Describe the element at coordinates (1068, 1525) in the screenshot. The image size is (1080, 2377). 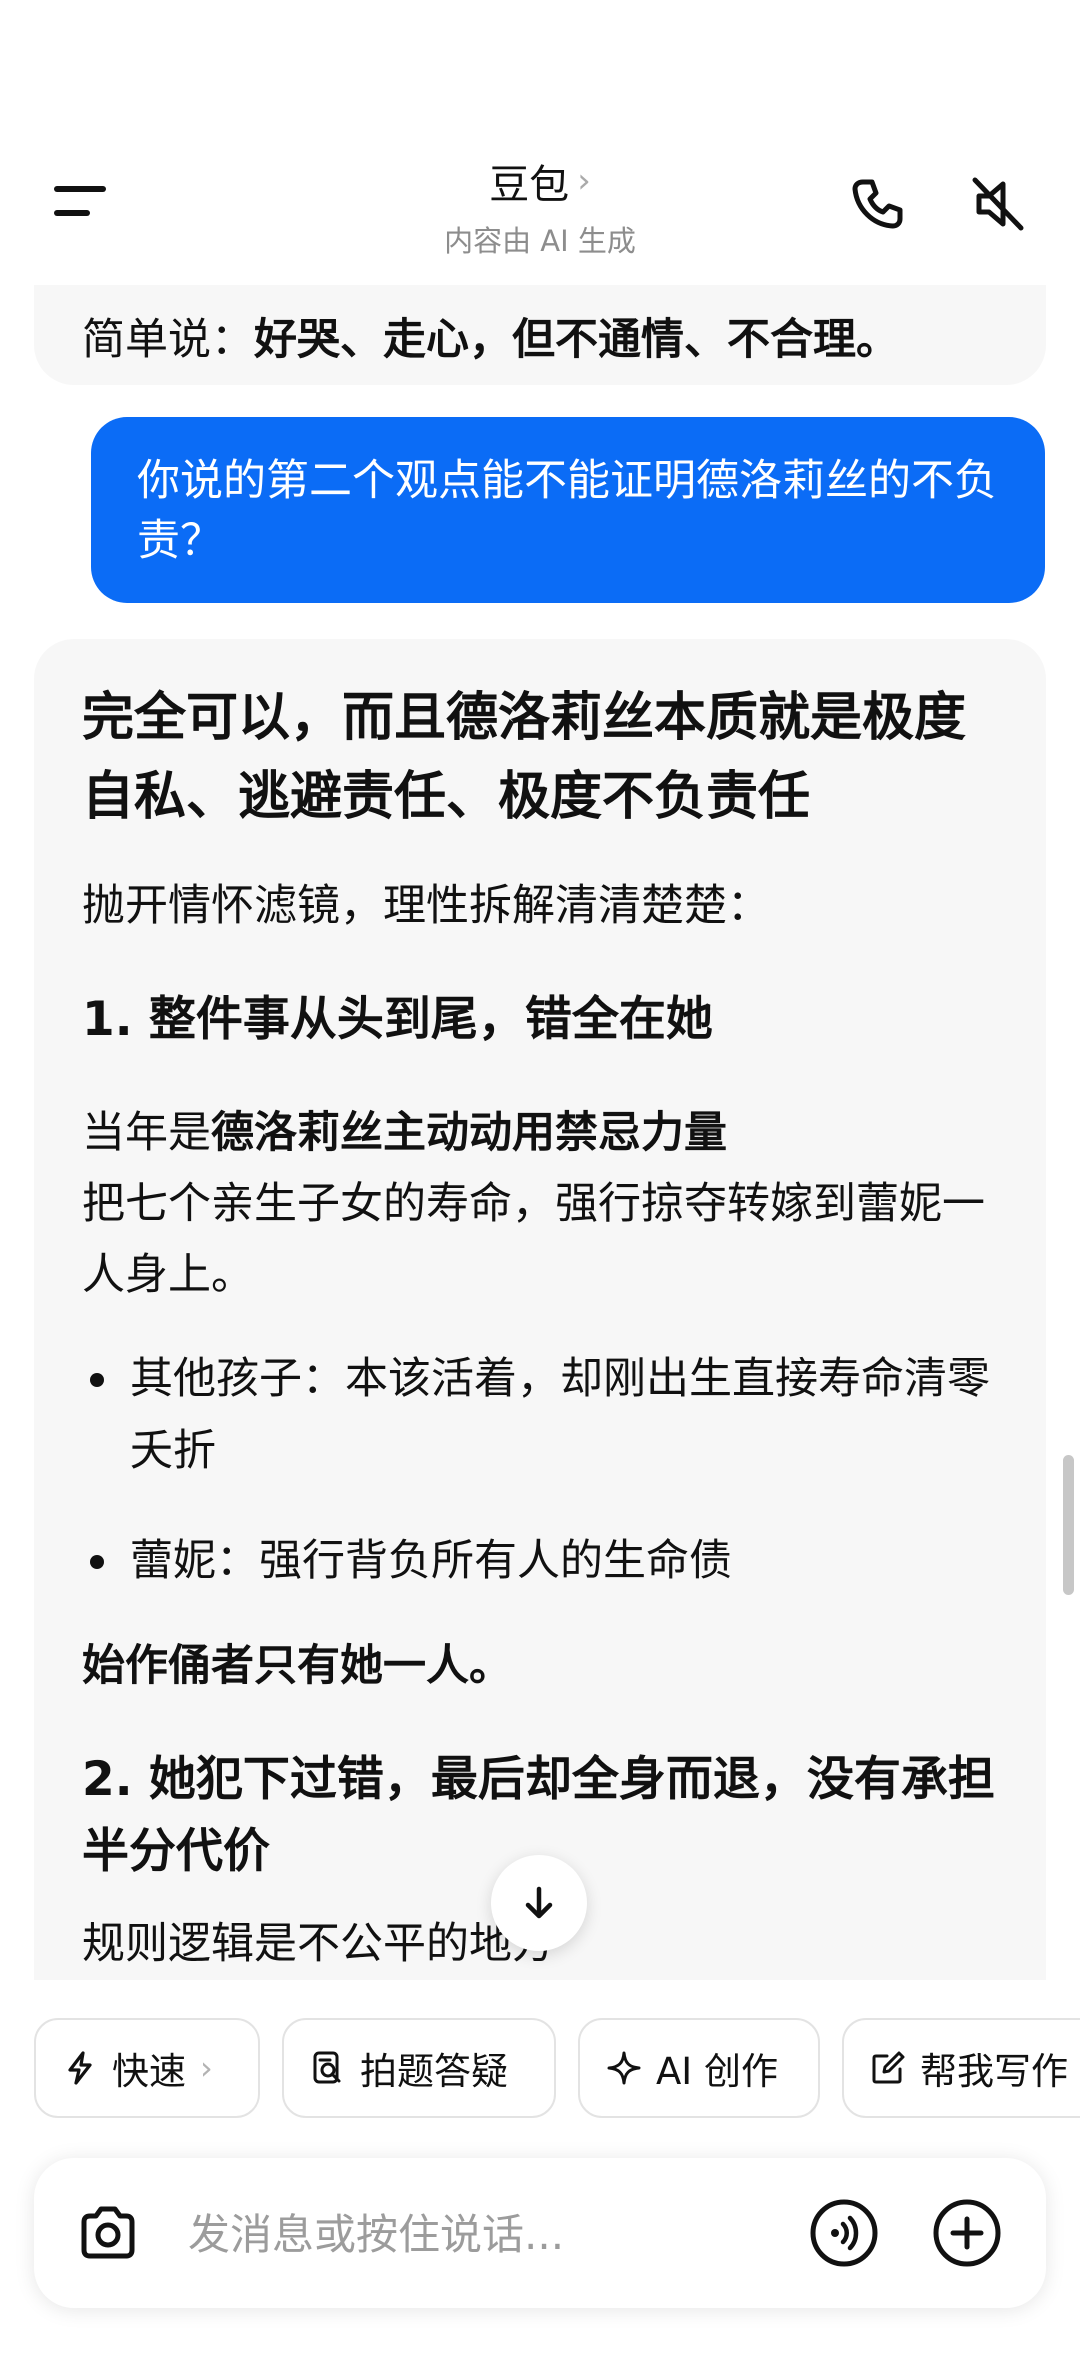
I see `scrollbar-thumb` at that location.